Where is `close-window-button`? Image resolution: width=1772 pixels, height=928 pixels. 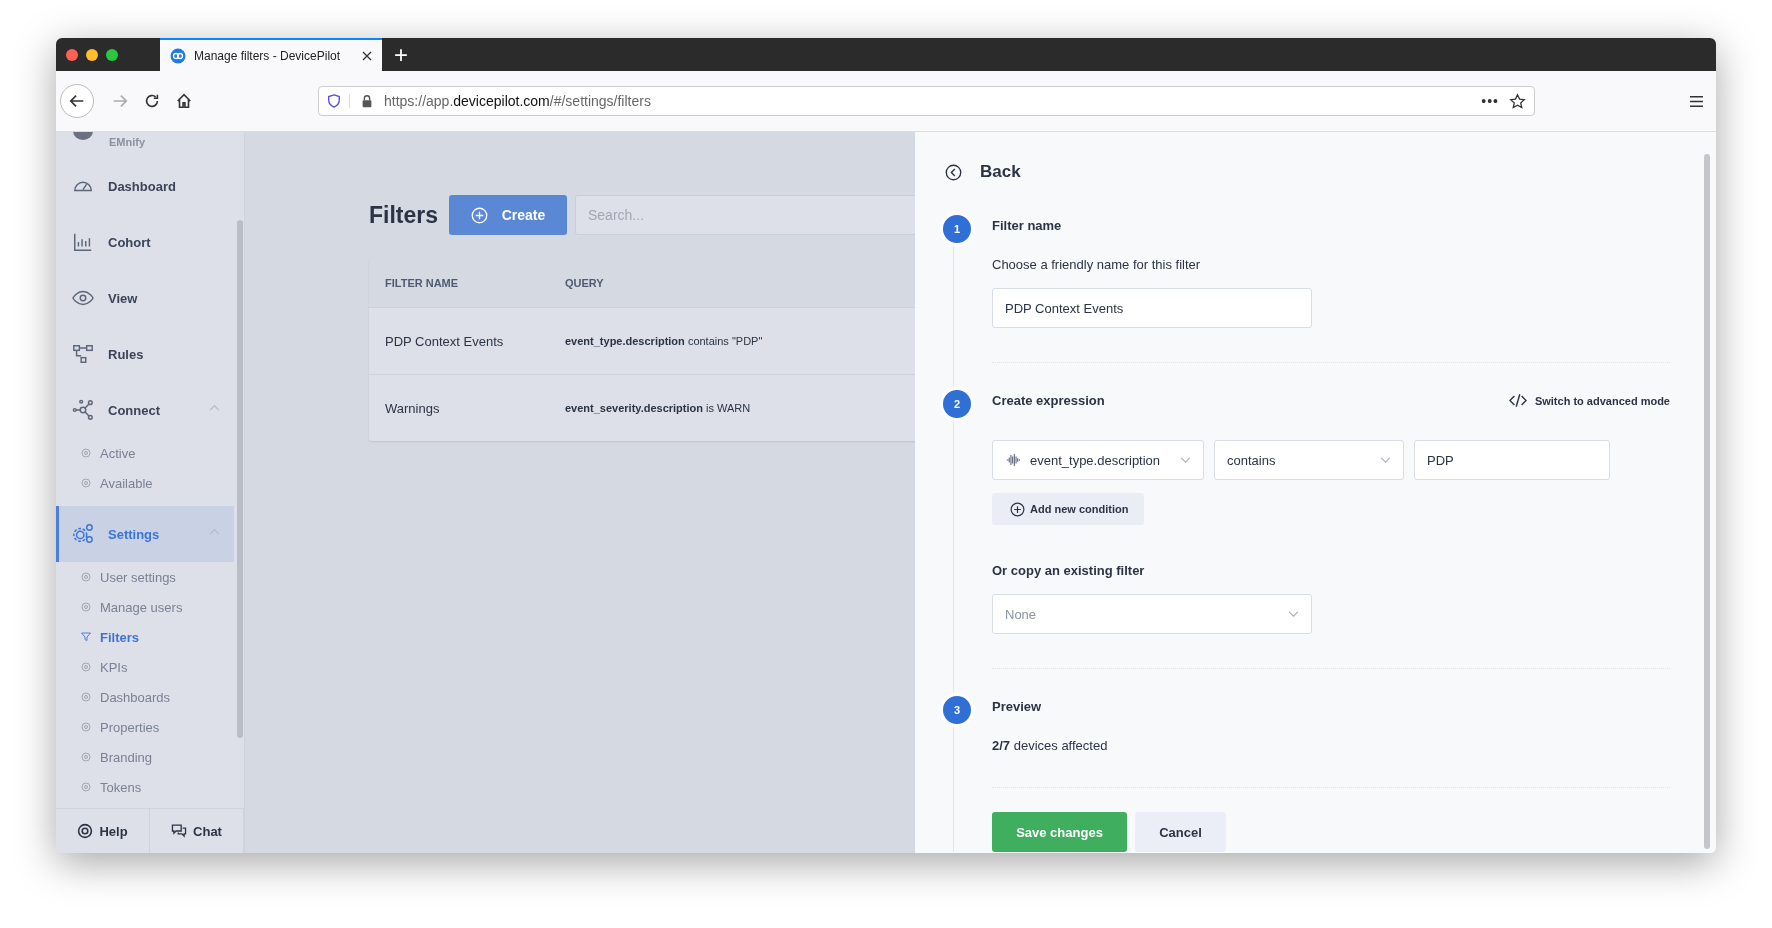
close-window-button is located at coordinates (72, 54).